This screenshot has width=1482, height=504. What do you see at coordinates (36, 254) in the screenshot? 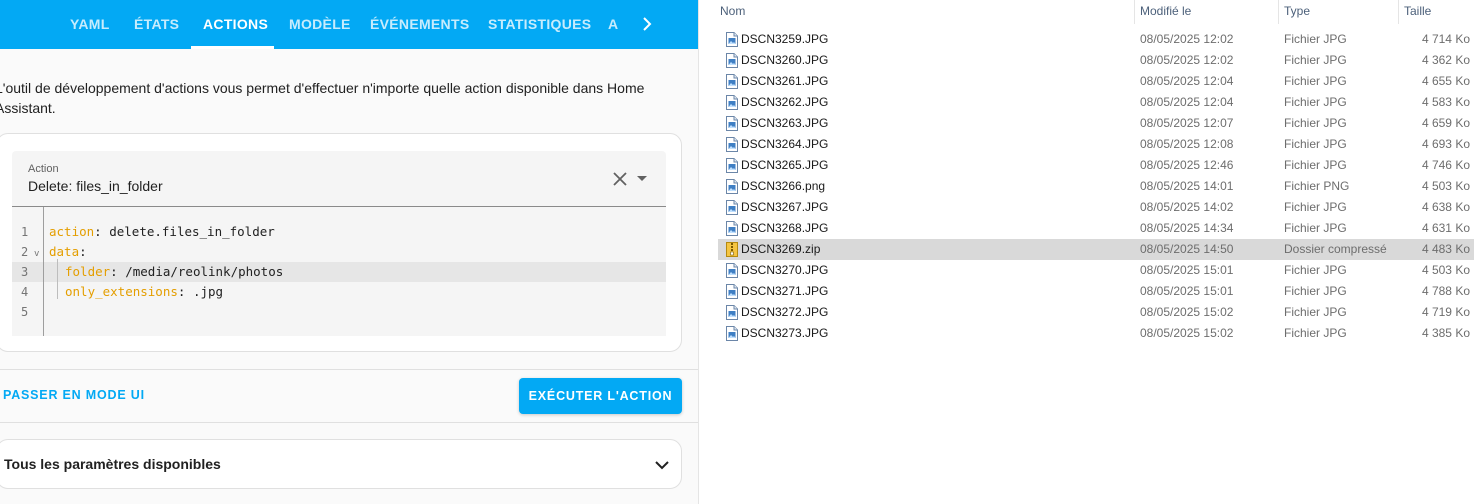
I see `fold-chevron-icon: v` at bounding box center [36, 254].